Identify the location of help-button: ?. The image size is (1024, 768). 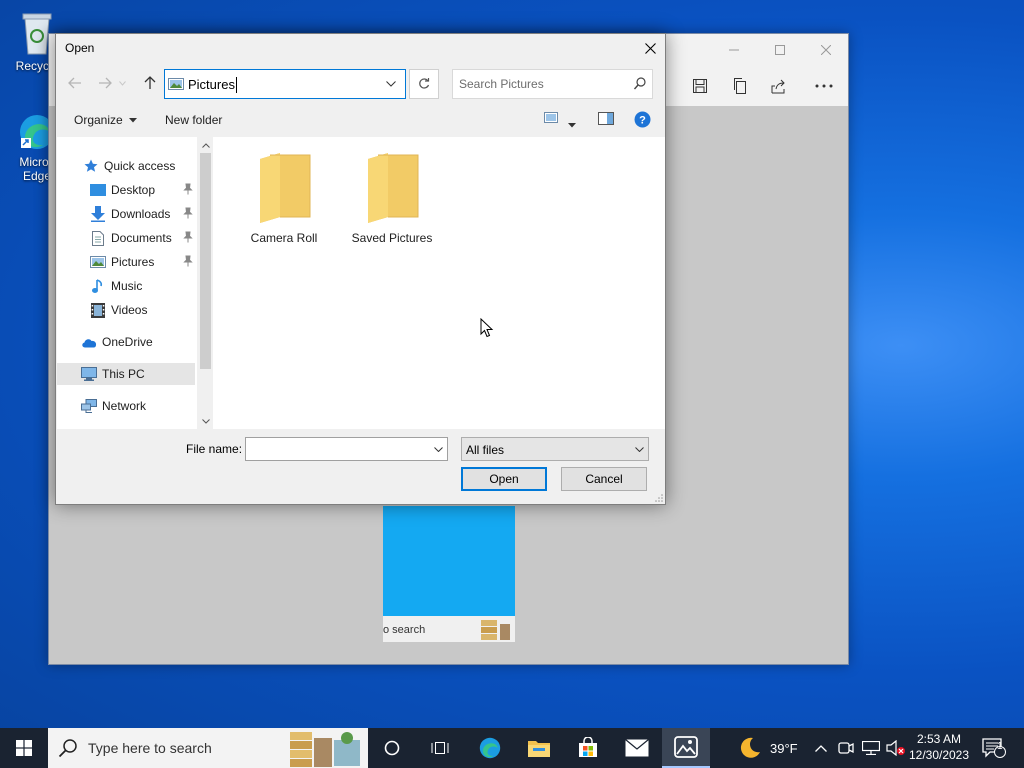
(642, 121).